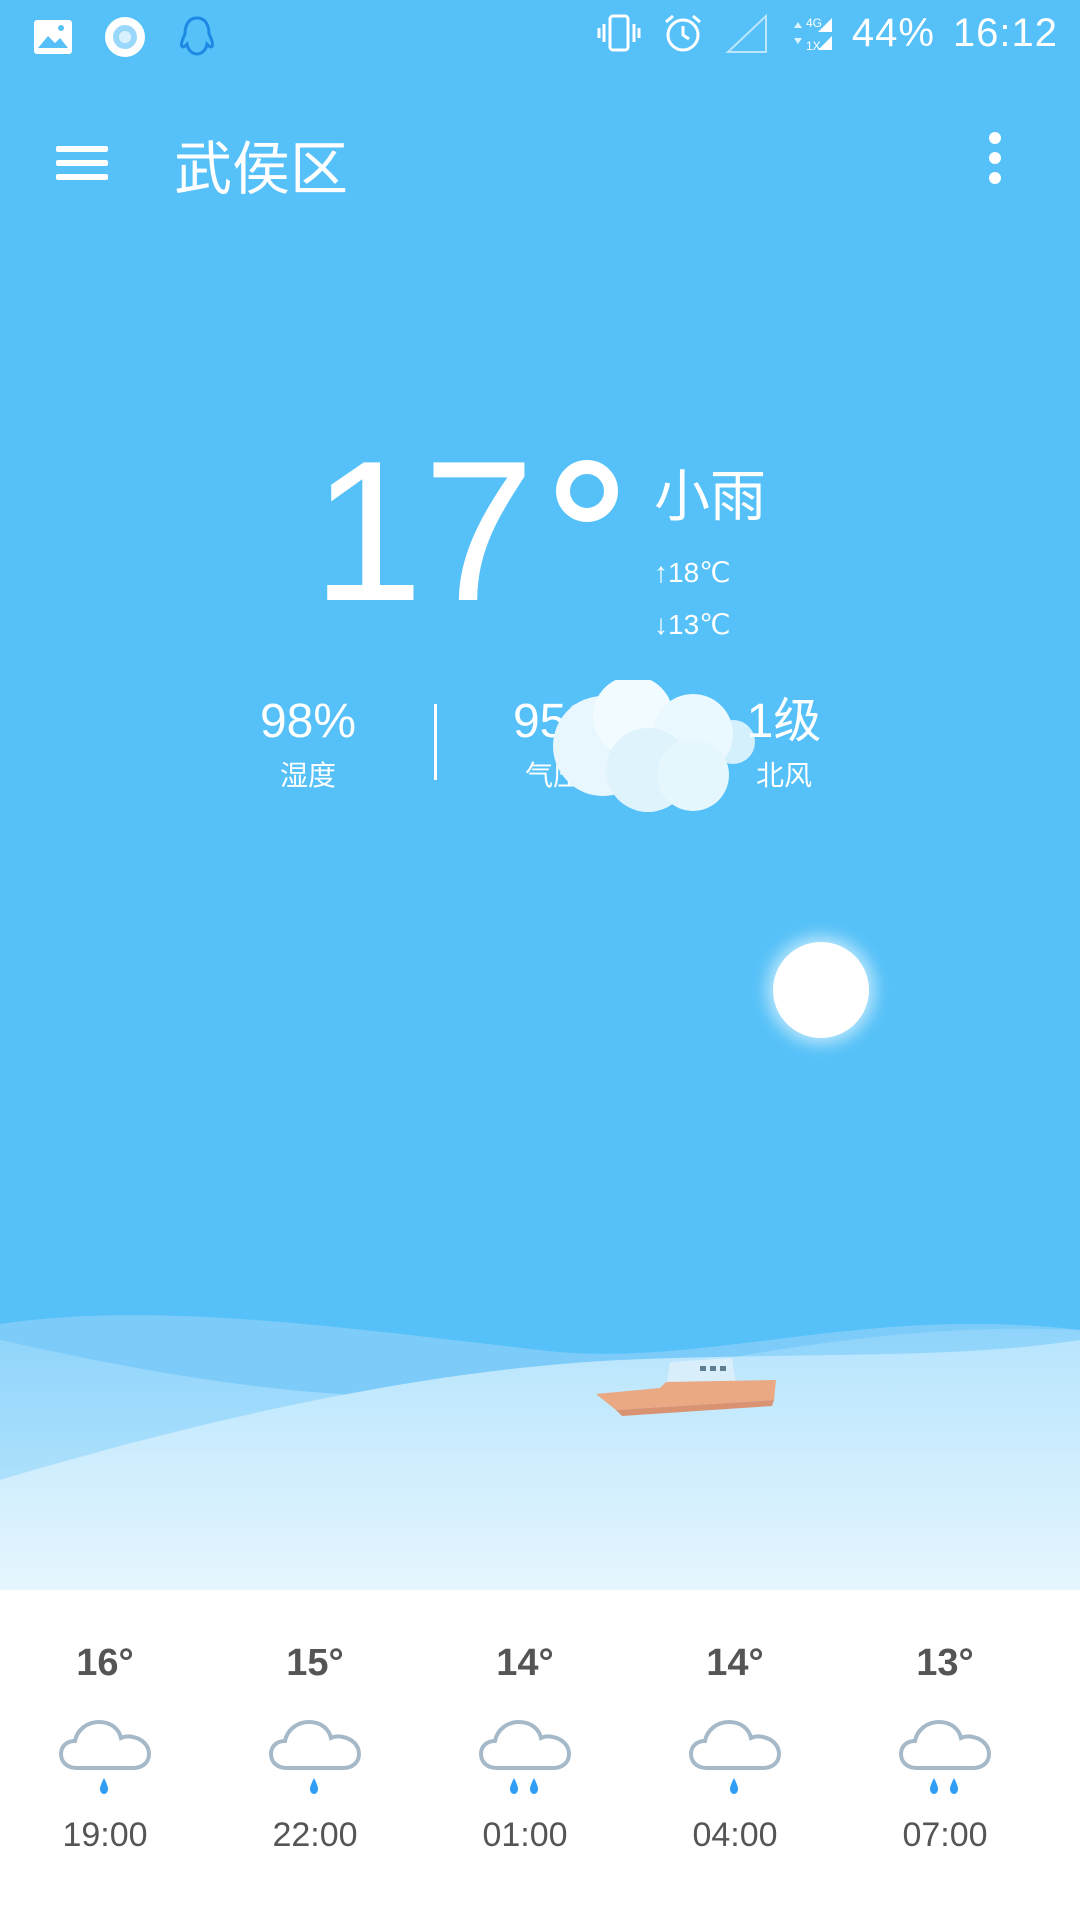 The height and width of the screenshot is (1920, 1080). What do you see at coordinates (315, 1663) in the screenshot?
I see `forecast-temp: 15°` at bounding box center [315, 1663].